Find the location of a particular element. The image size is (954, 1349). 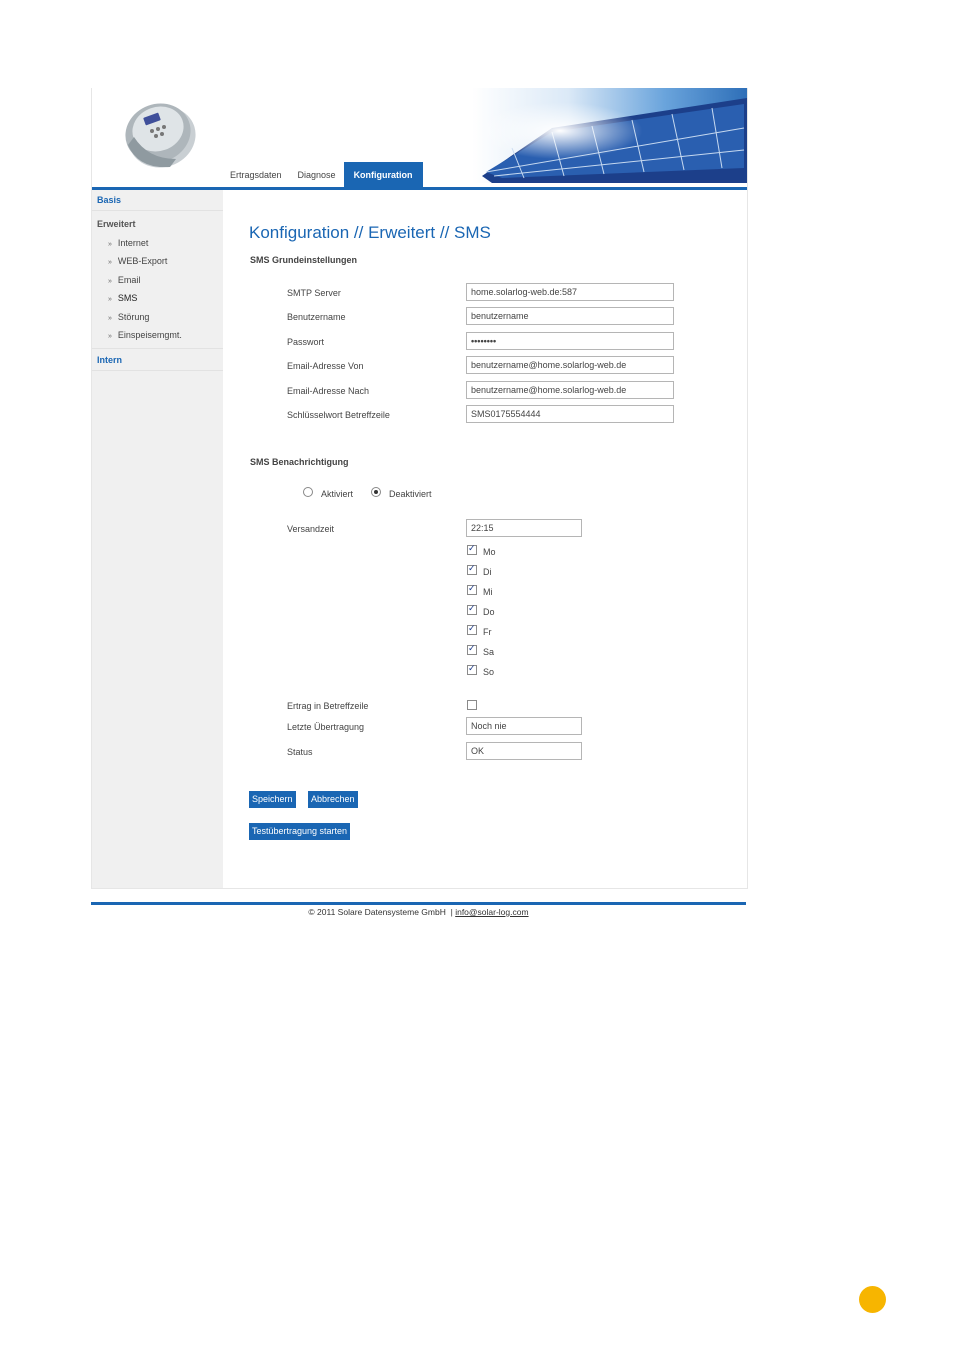

sidebar-section-basis: Basis is located at coordinates (157, 200).